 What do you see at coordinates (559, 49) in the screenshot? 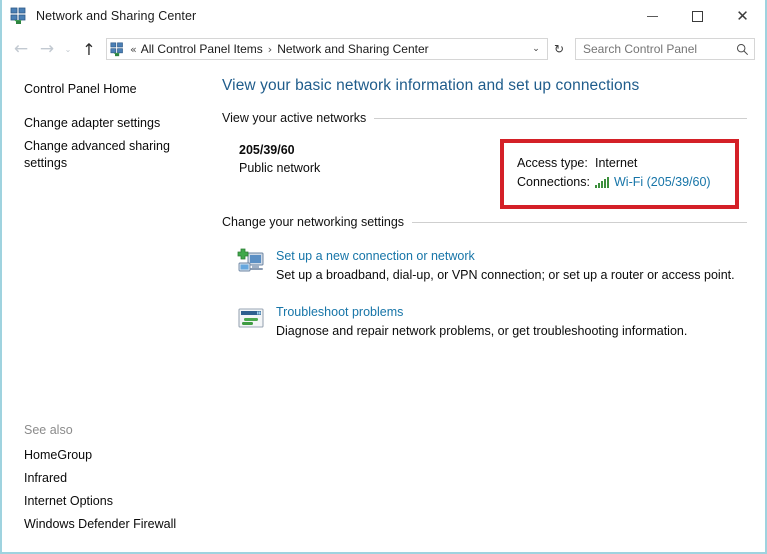
I see `refresh-button: ↻` at bounding box center [559, 49].